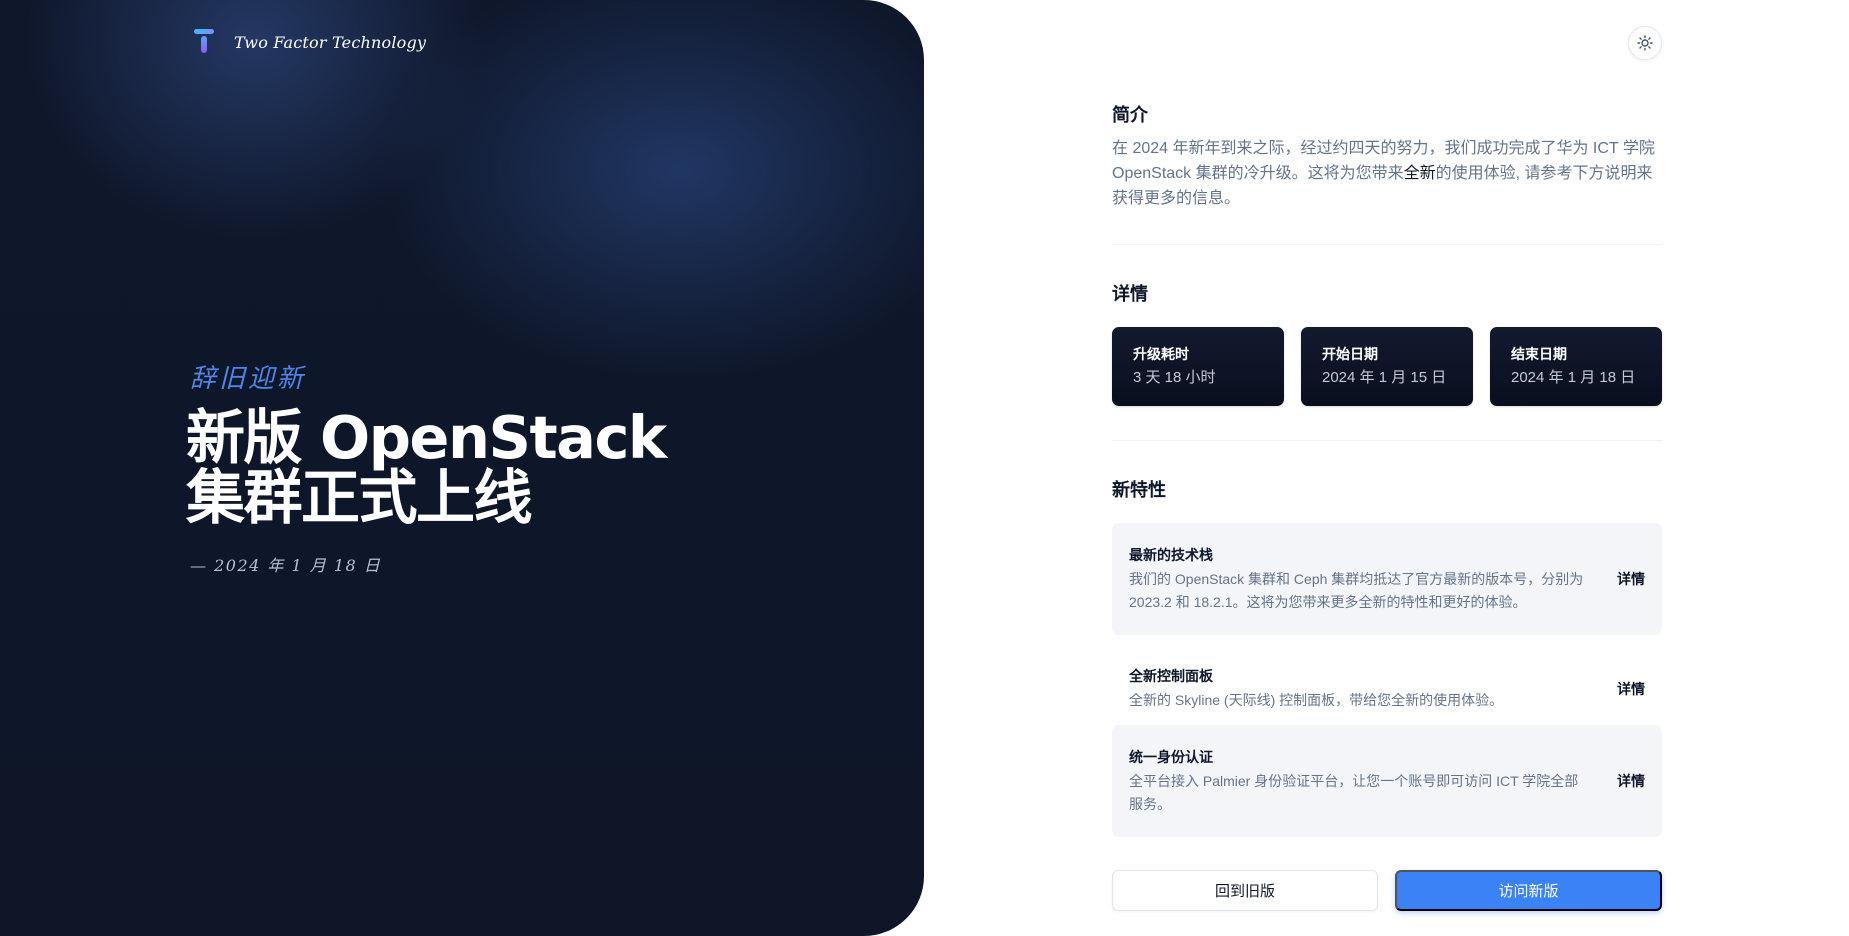  What do you see at coordinates (1171, 554) in the screenshot?
I see `feature-title: 最新的技术栈` at bounding box center [1171, 554].